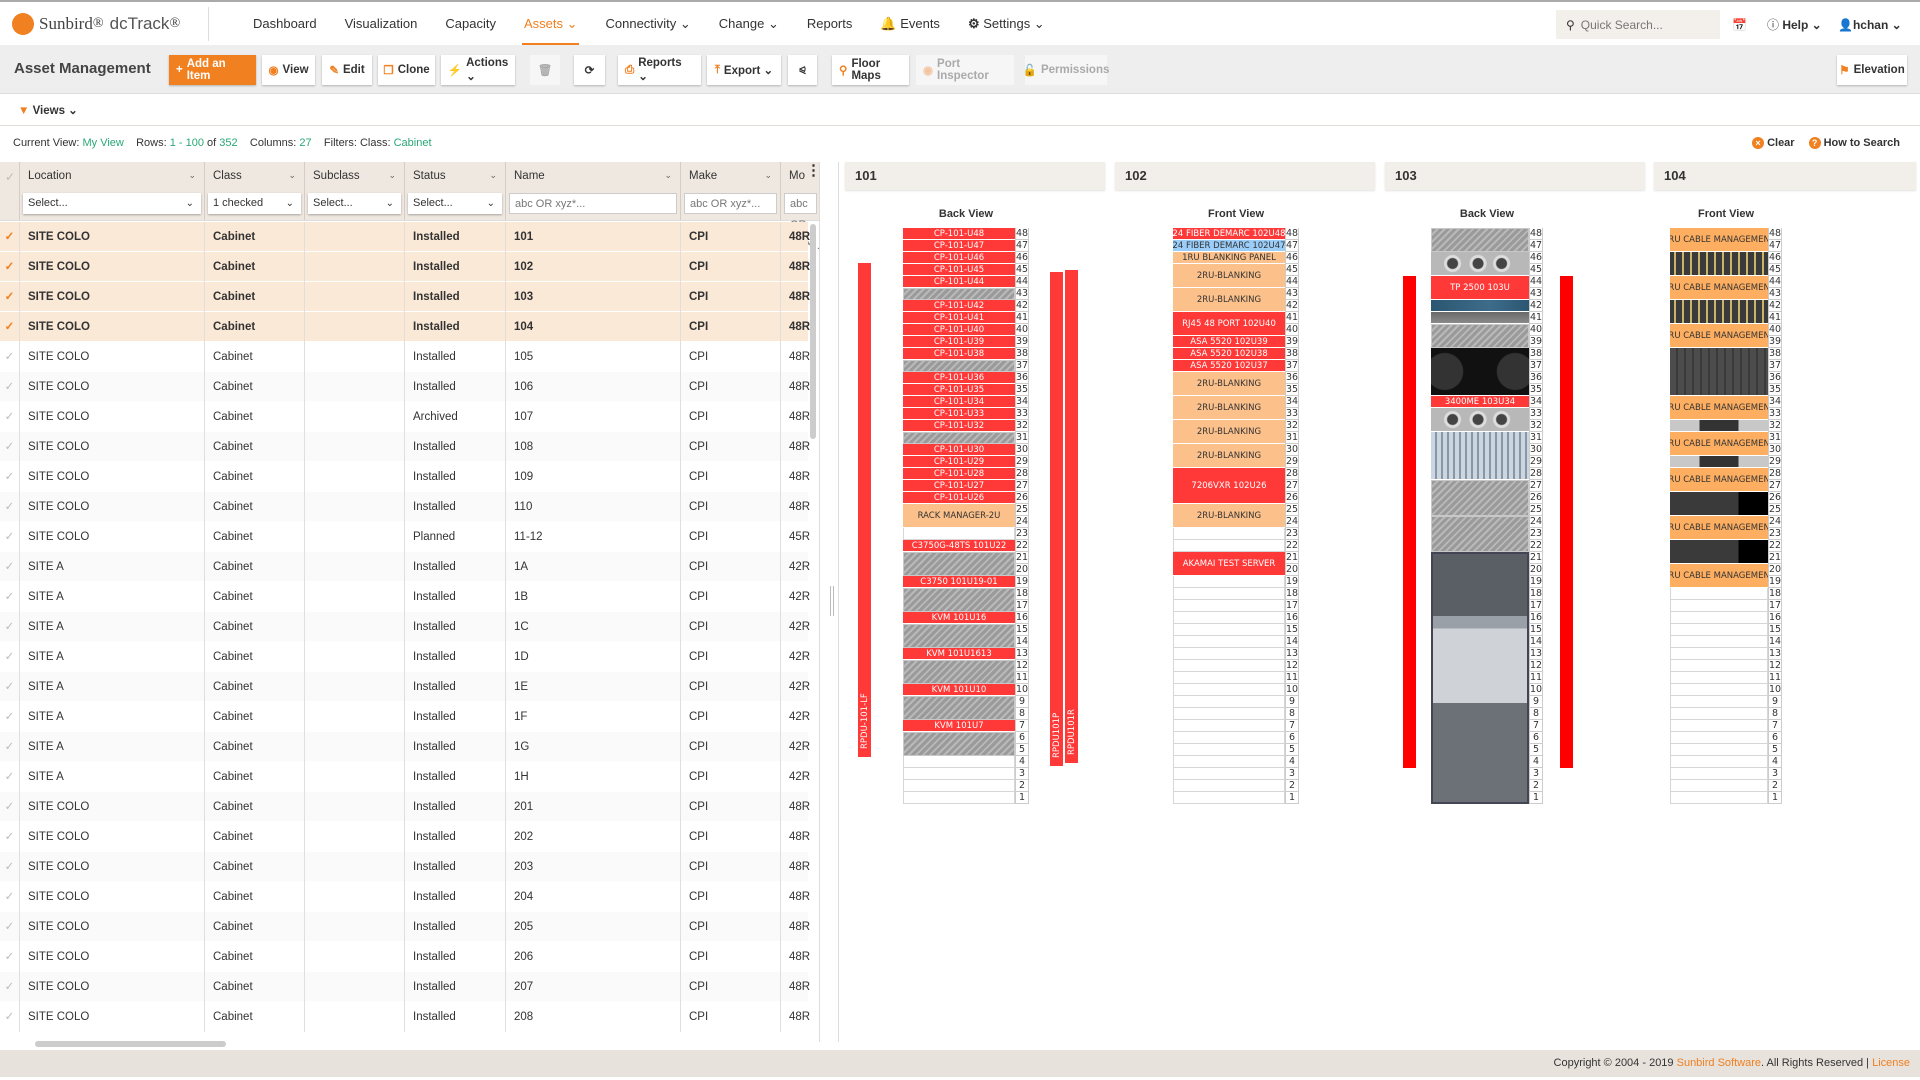 Image resolution: width=1920 pixels, height=1080 pixels. What do you see at coordinates (659, 70) in the screenshot?
I see `reports-button: ⎙ Reports ⌄` at bounding box center [659, 70].